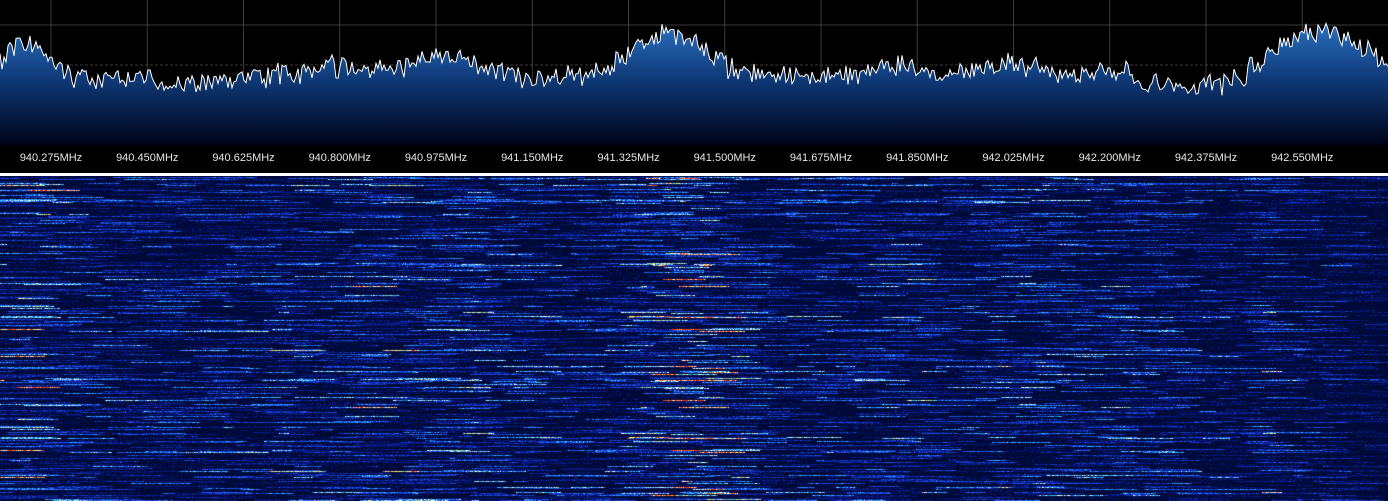 This screenshot has width=1388, height=501. What do you see at coordinates (917, 158) in the screenshot?
I see `frequency-label: 941.850MHz` at bounding box center [917, 158].